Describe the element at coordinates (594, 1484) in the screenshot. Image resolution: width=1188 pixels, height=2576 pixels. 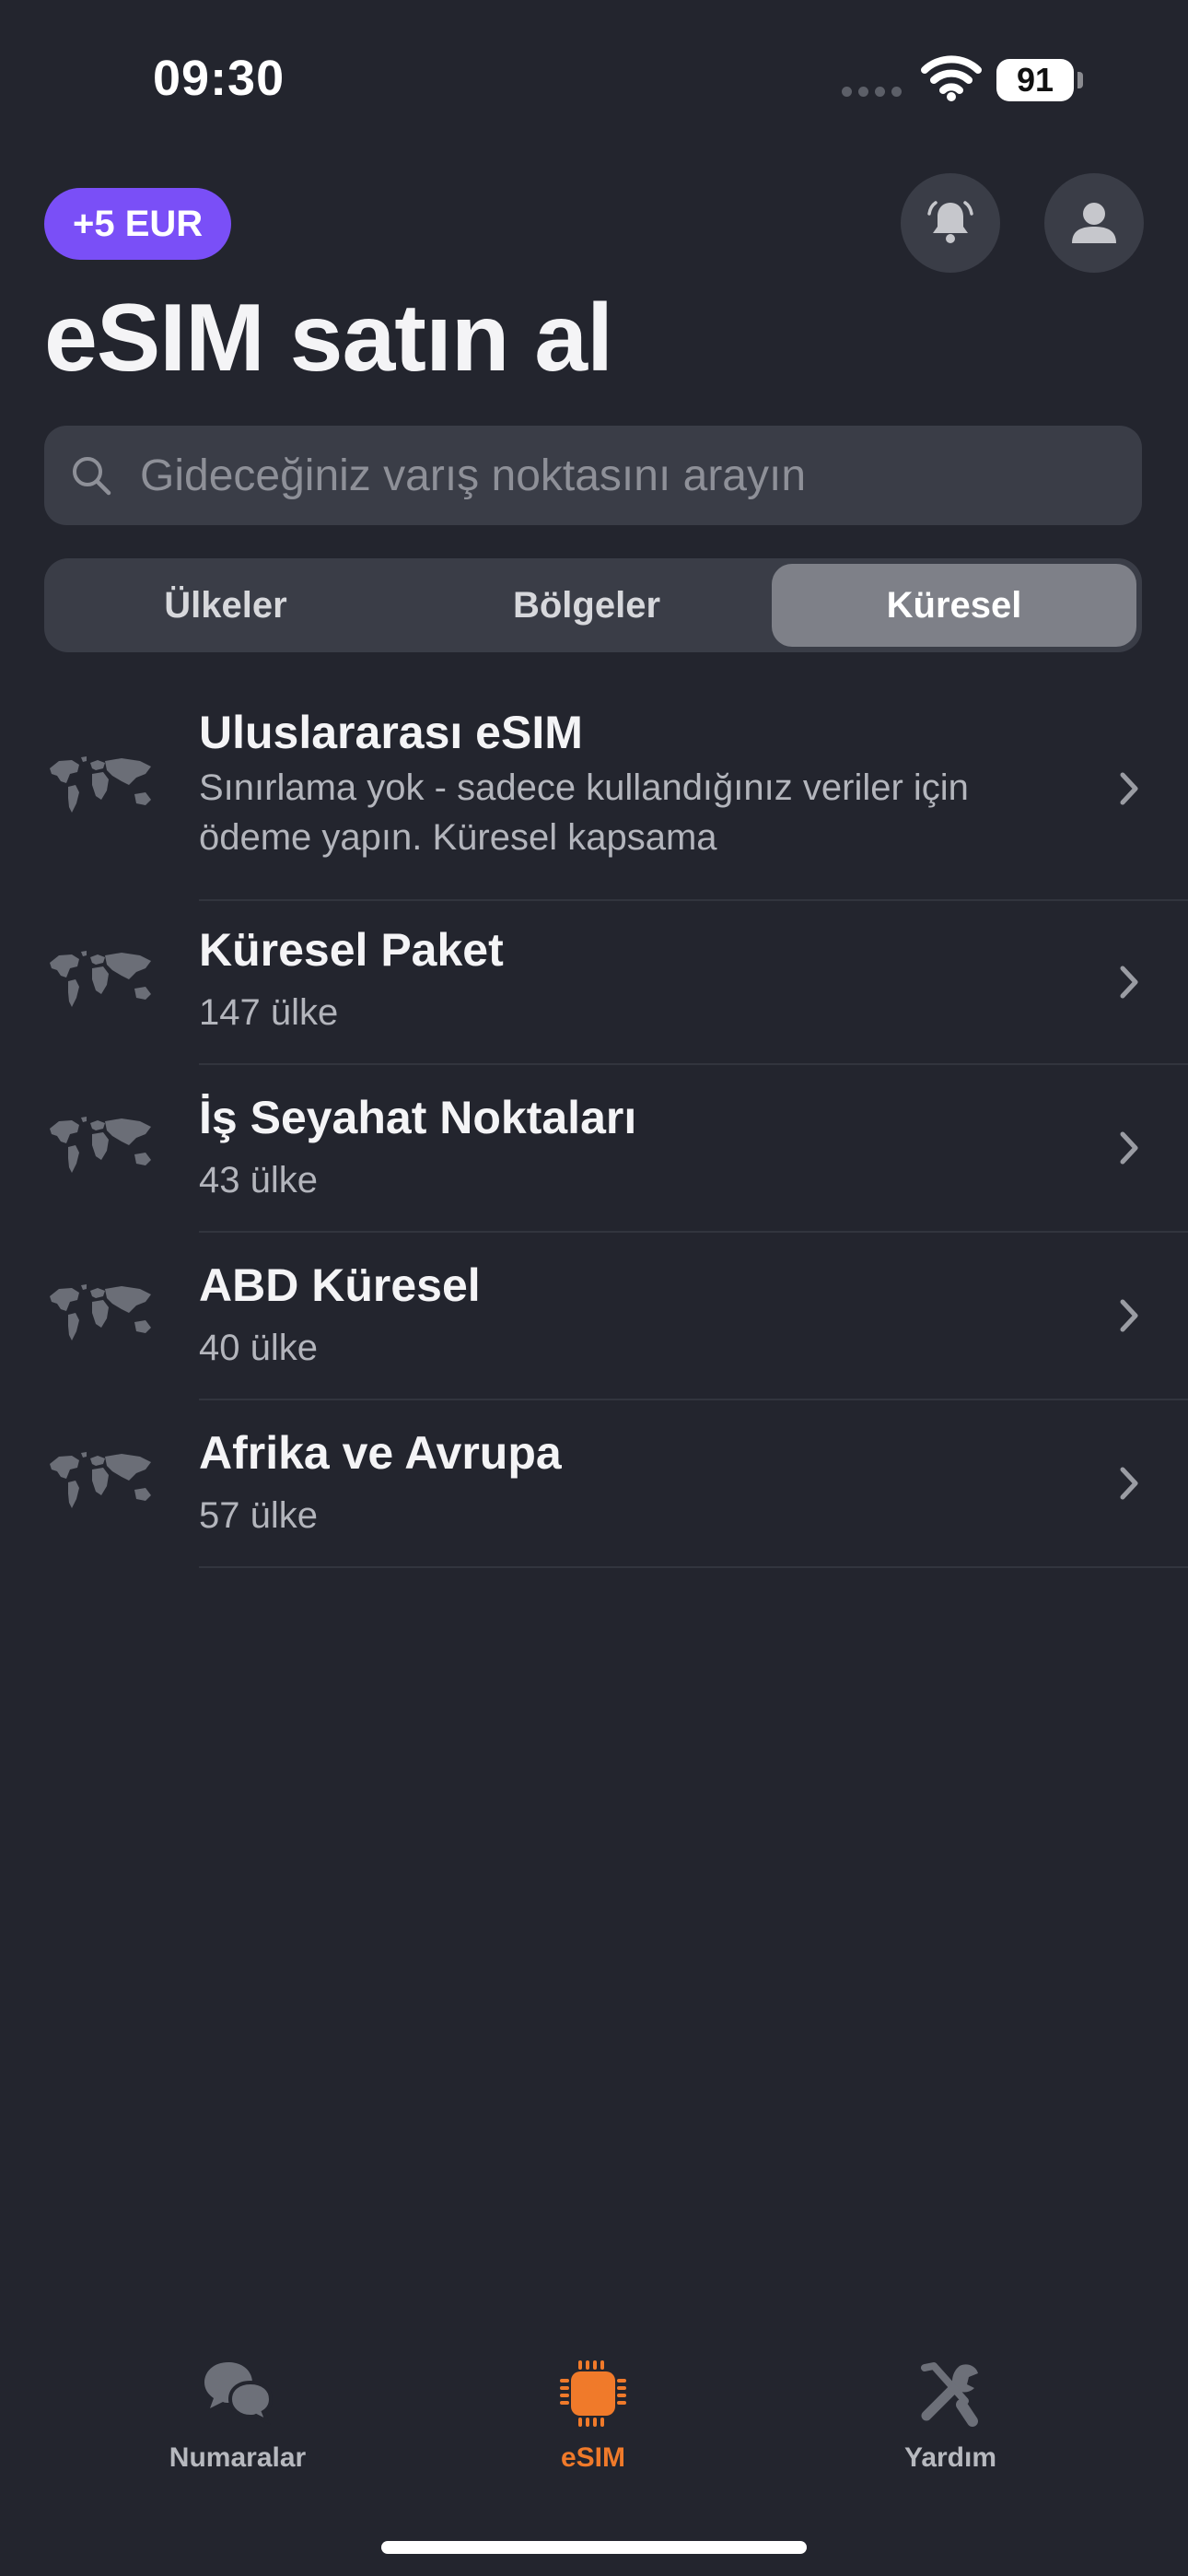
I see `plan-row-africa-europe: Afrika ve Avrupa 57 ülke` at that location.